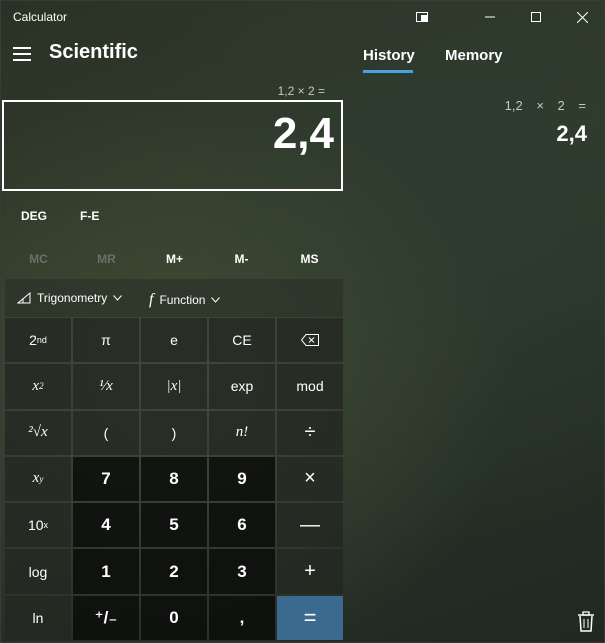  I want to click on equals-button: =, so click(310, 617).